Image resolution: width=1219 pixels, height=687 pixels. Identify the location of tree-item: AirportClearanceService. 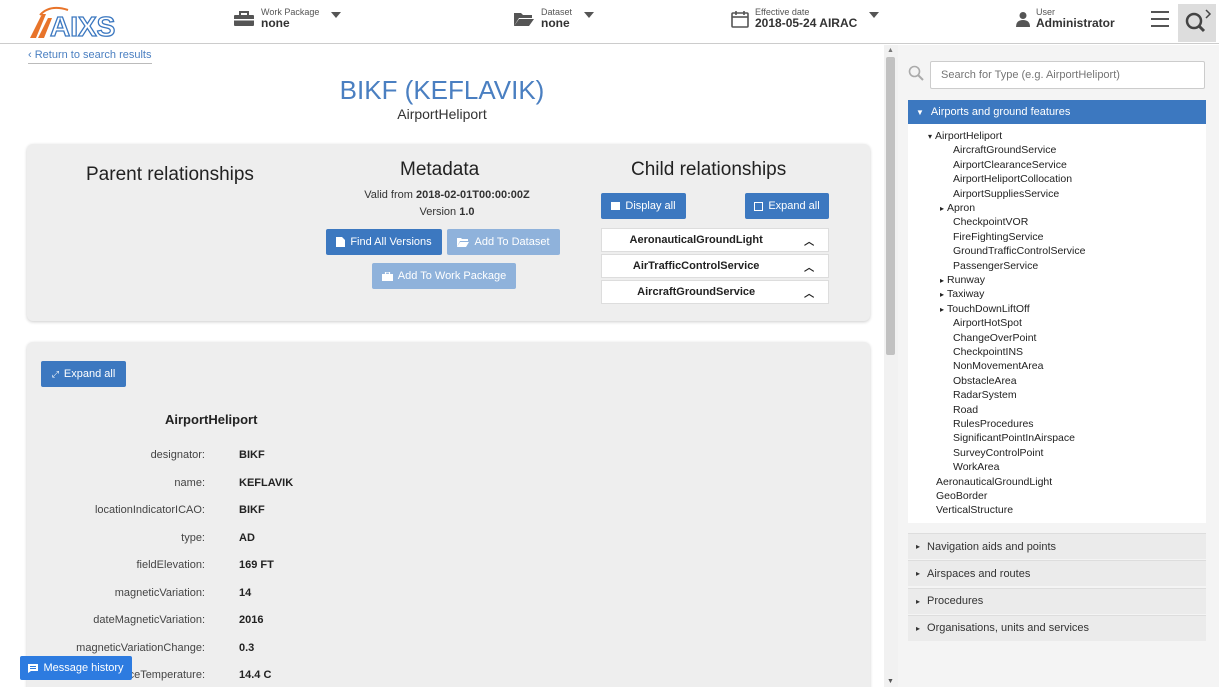
(1010, 165).